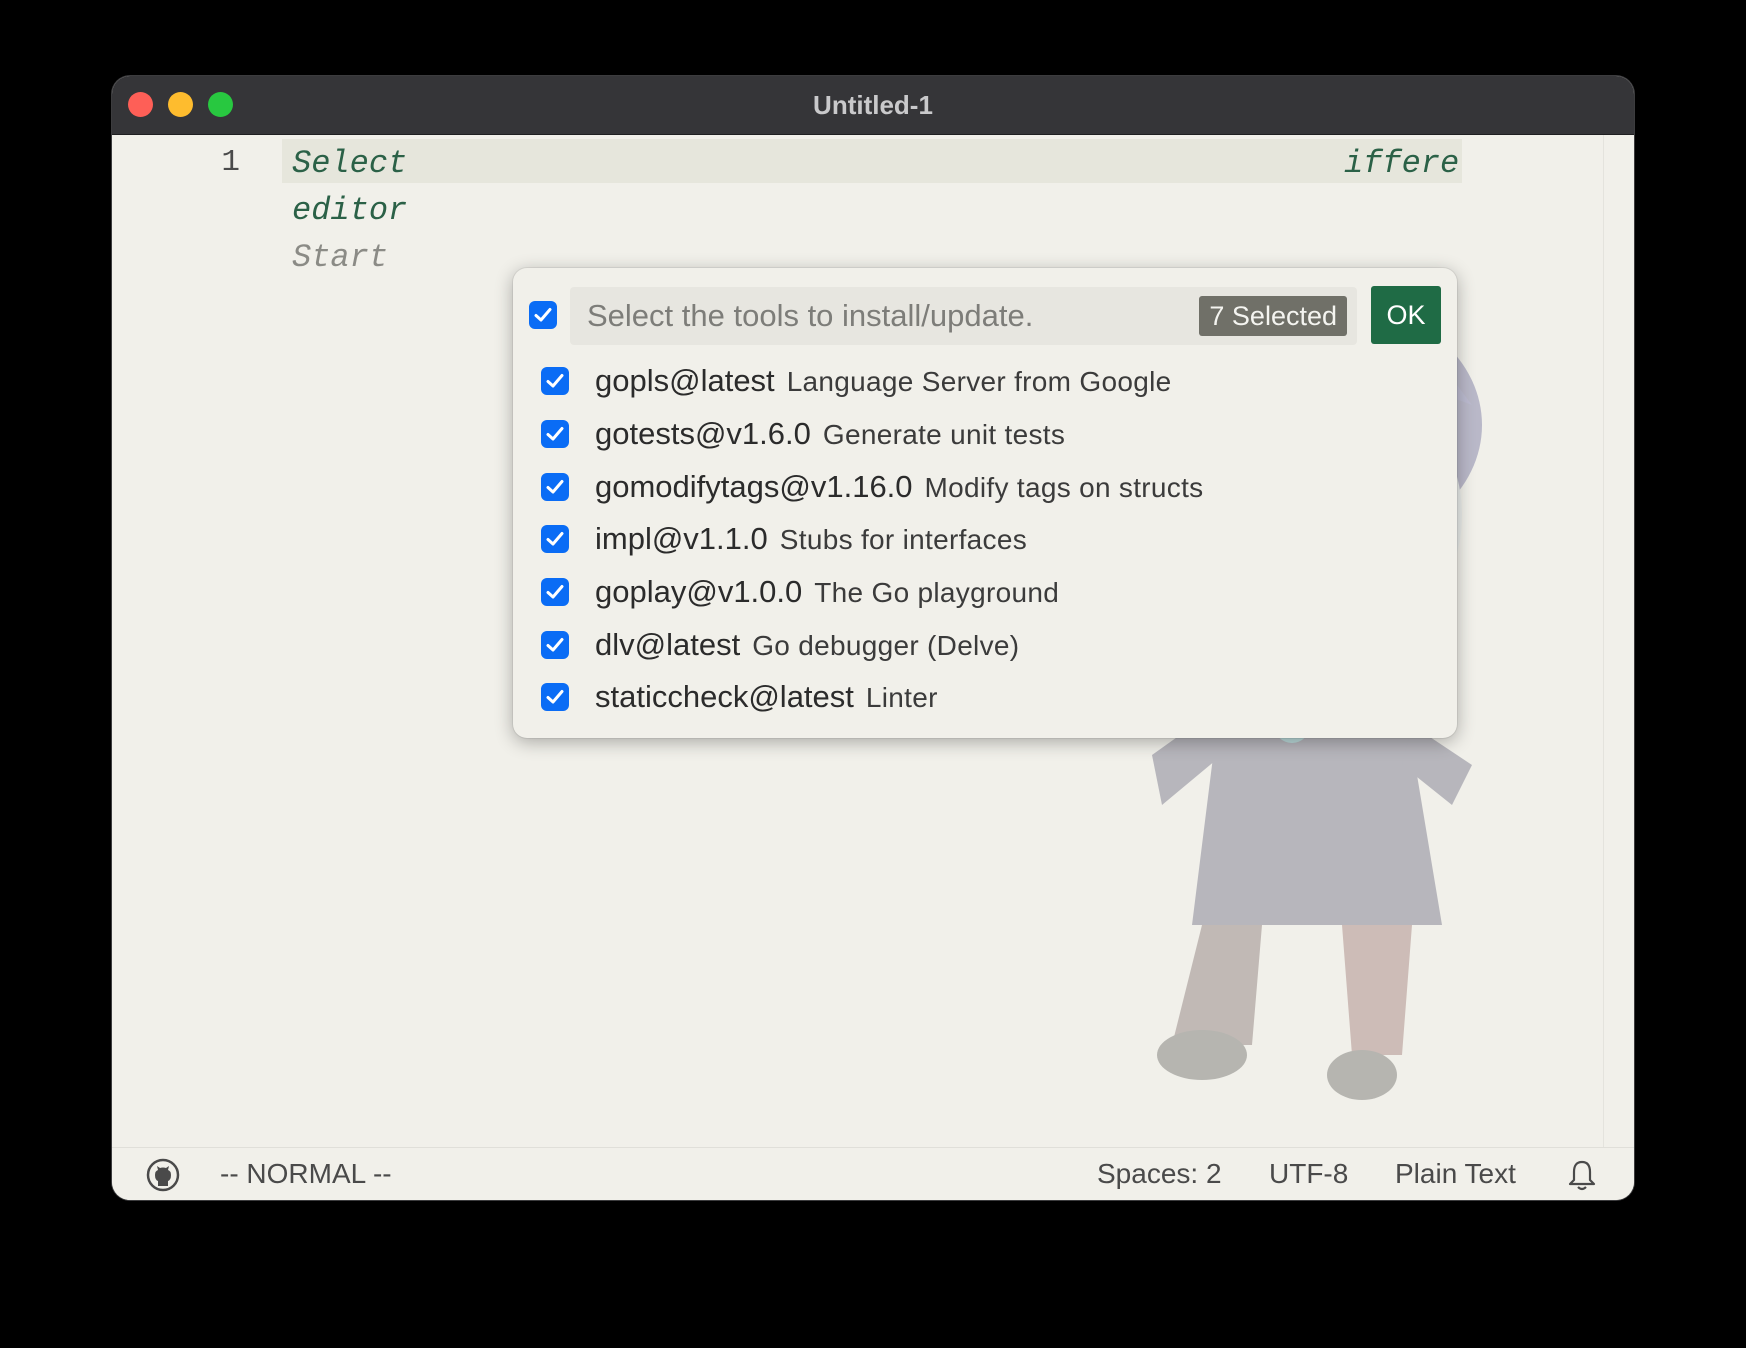 The image size is (1746, 1348). I want to click on title-bar: Untitled-1, so click(873, 105).